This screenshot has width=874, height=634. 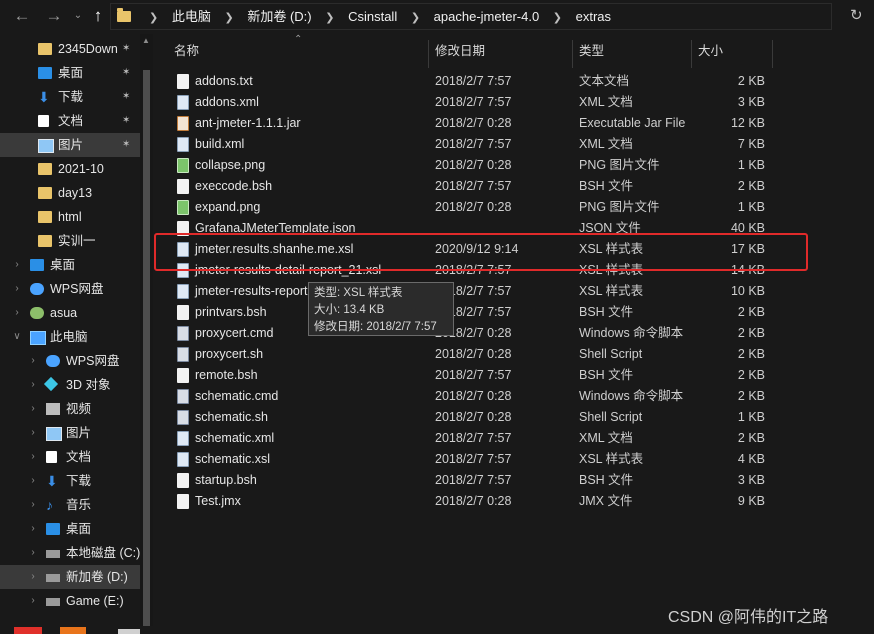 What do you see at coordinates (70, 337) in the screenshot?
I see `sidebar-item: ∨ 此电脑` at bounding box center [70, 337].